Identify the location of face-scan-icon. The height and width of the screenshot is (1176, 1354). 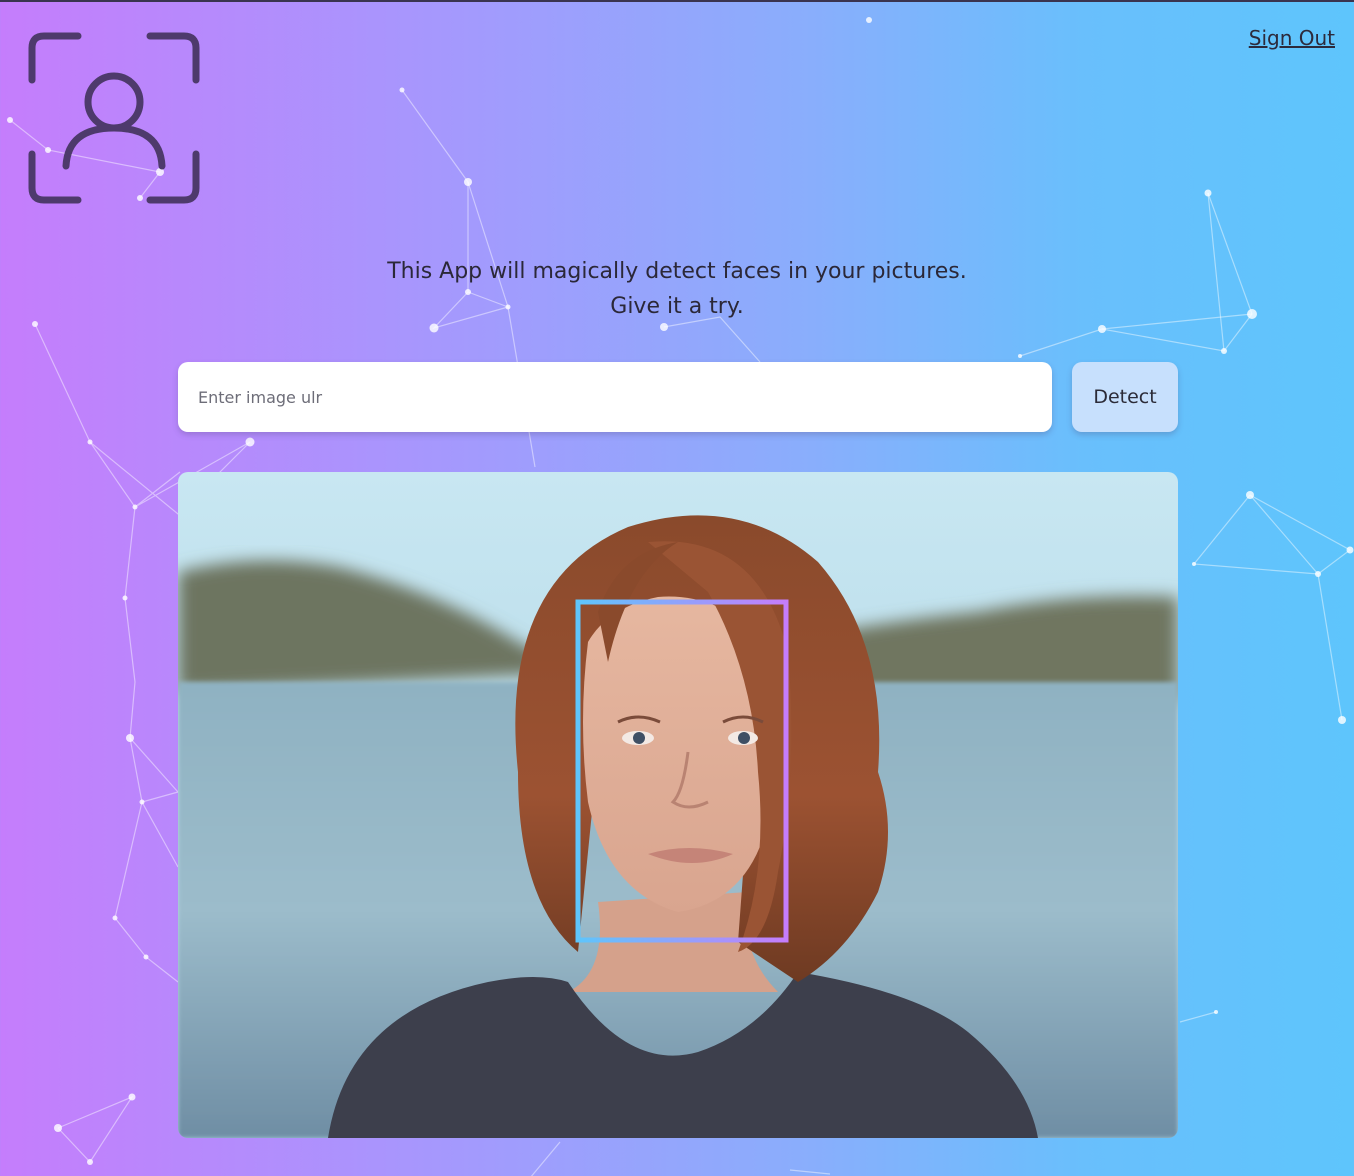
(114, 118).